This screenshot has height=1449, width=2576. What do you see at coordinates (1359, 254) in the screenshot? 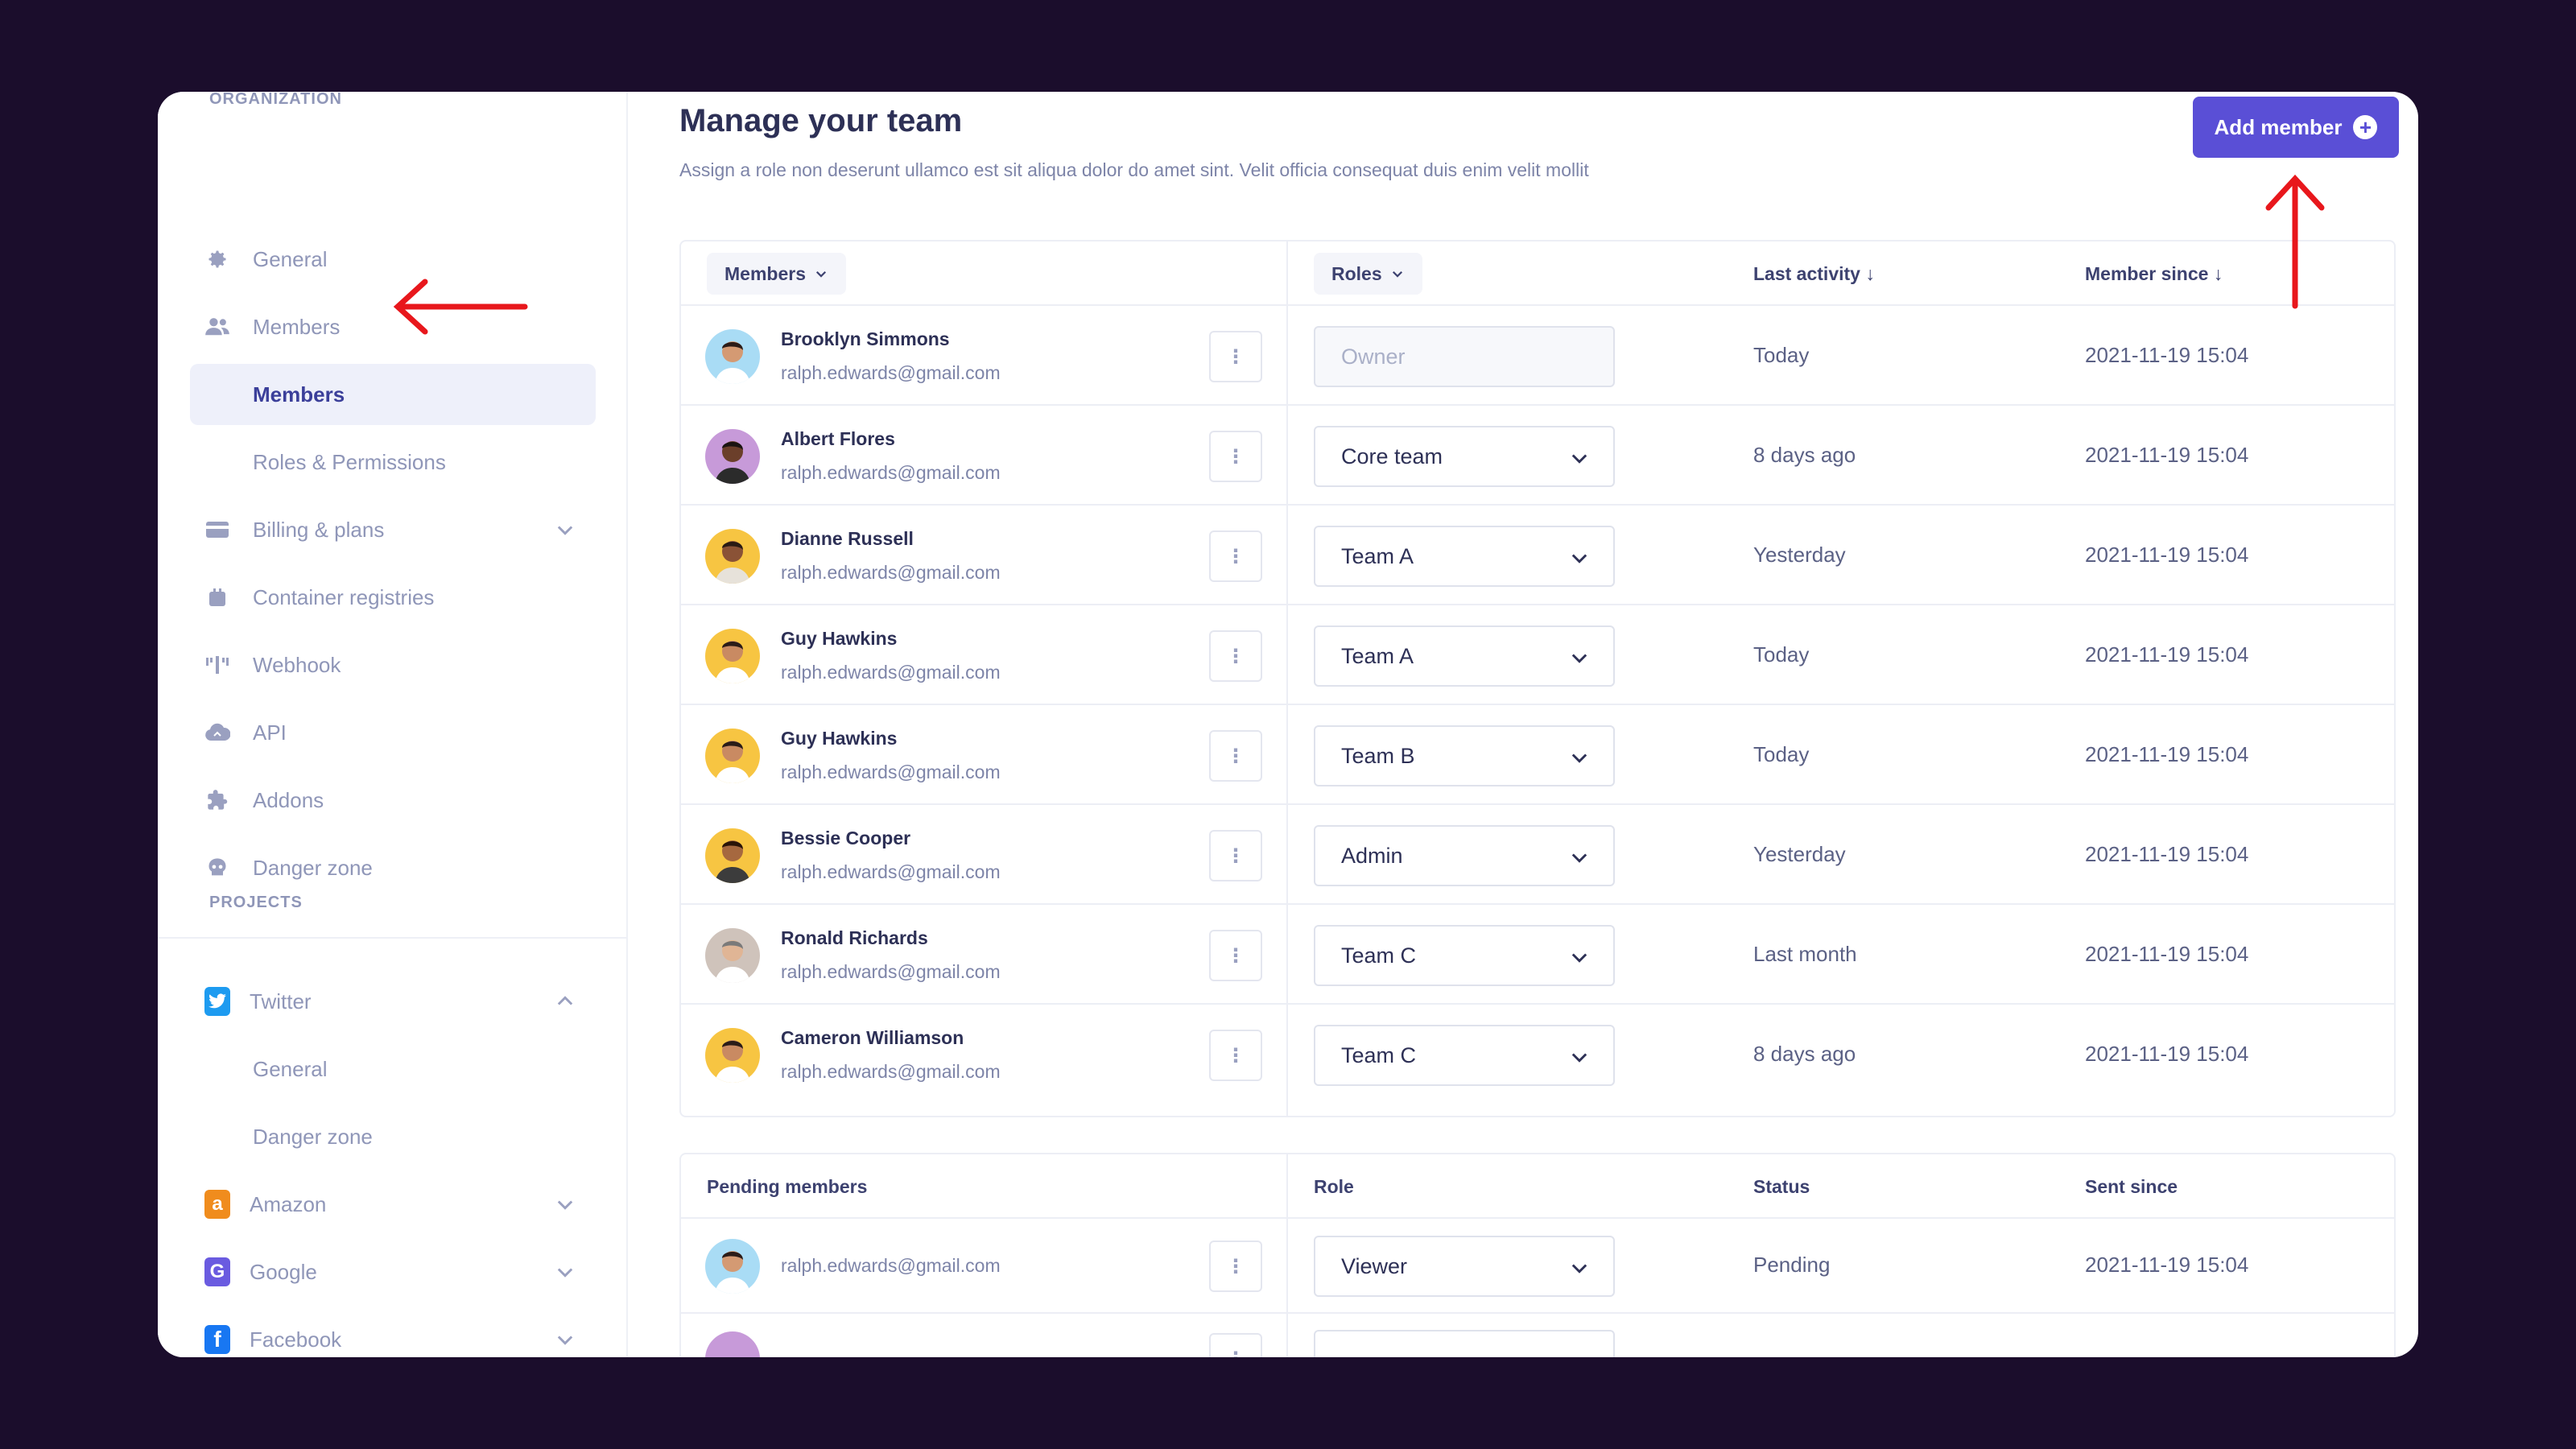
I see `annotation-layer` at bounding box center [1359, 254].